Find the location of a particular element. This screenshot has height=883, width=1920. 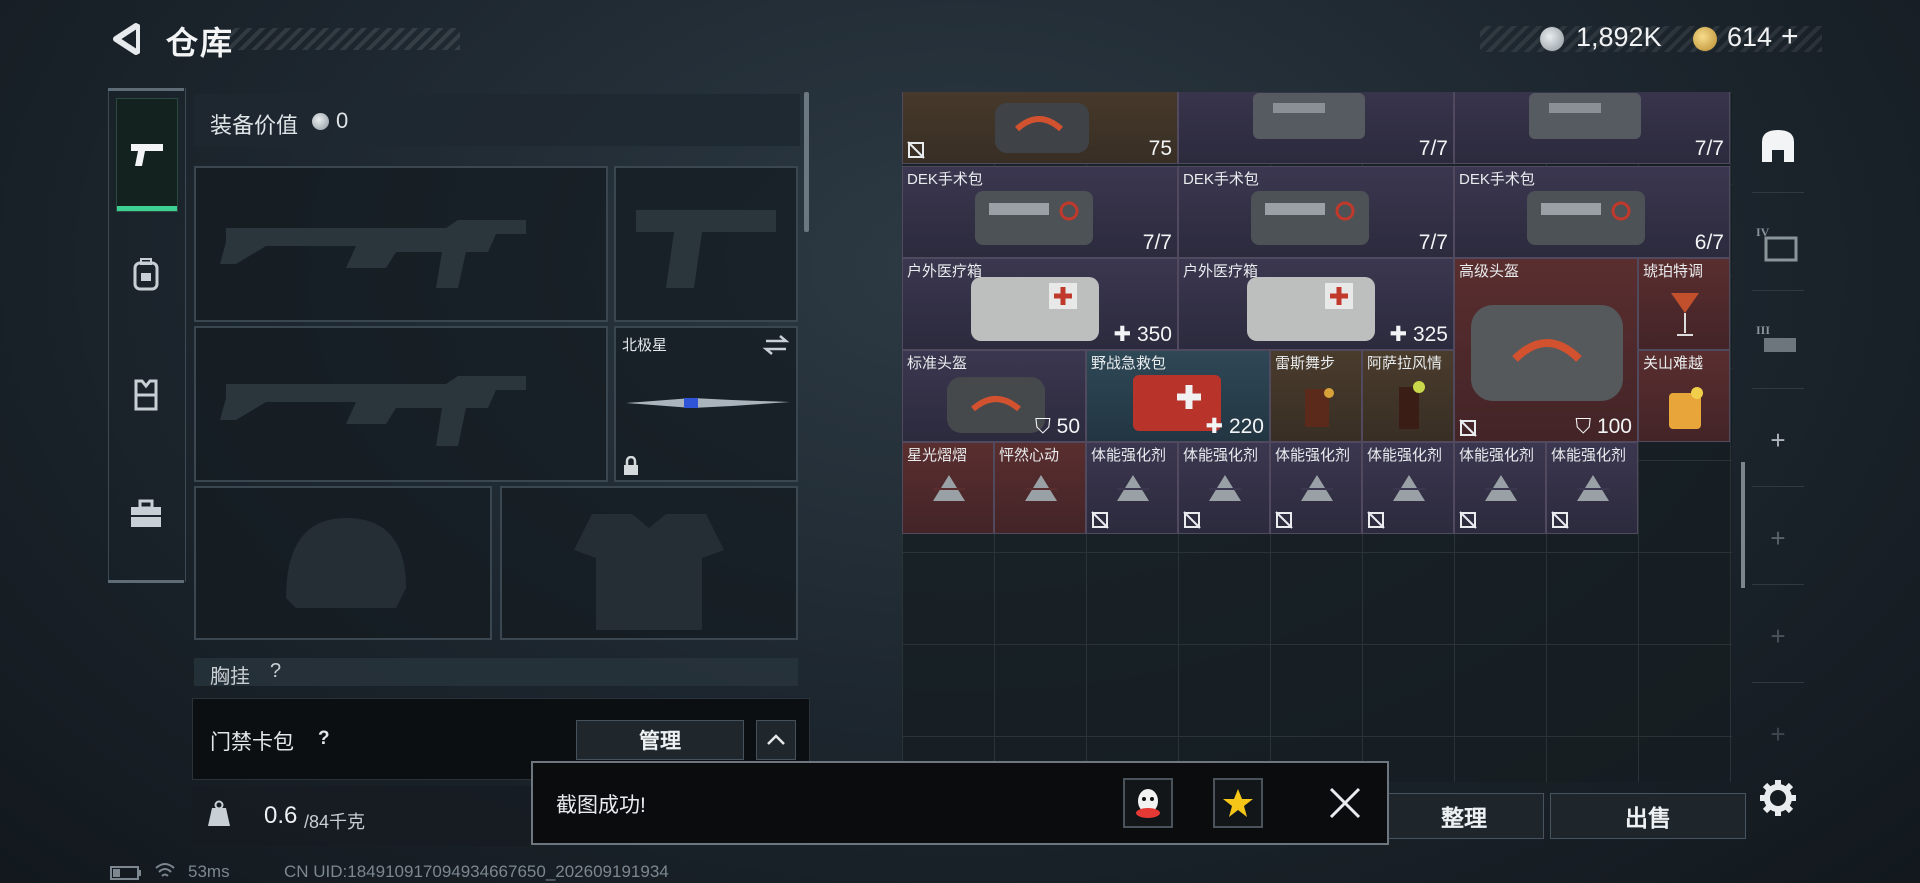

sell-button: 出售 is located at coordinates (1648, 816).